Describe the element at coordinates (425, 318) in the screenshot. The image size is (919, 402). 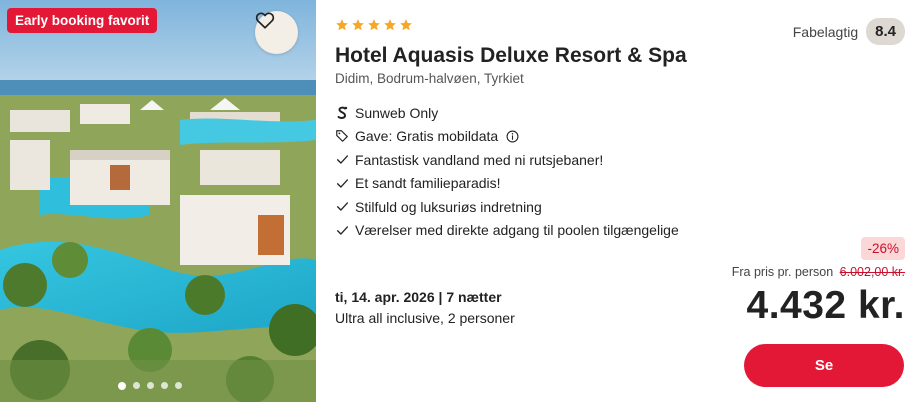
I see `board-and-guests: Ultra all inclusive, 2 personer` at that location.